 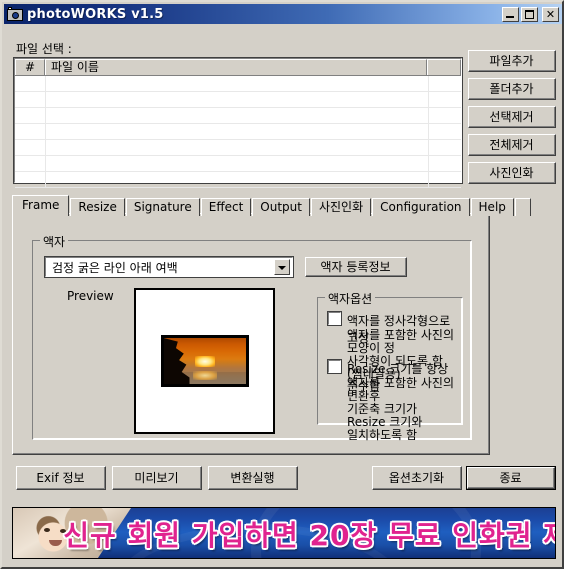 I want to click on tab-help-label: Help, so click(x=492, y=207).